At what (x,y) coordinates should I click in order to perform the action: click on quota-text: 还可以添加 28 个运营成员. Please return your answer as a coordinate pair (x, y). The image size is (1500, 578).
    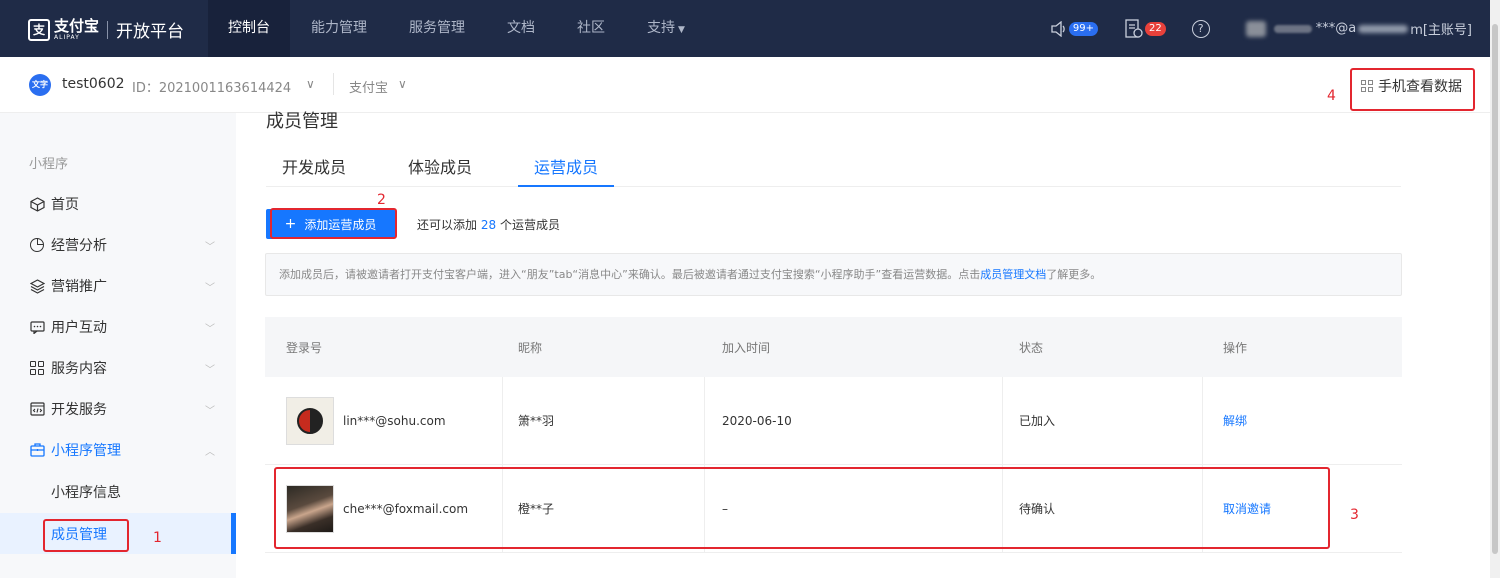
    Looking at the image, I should click on (488, 224).